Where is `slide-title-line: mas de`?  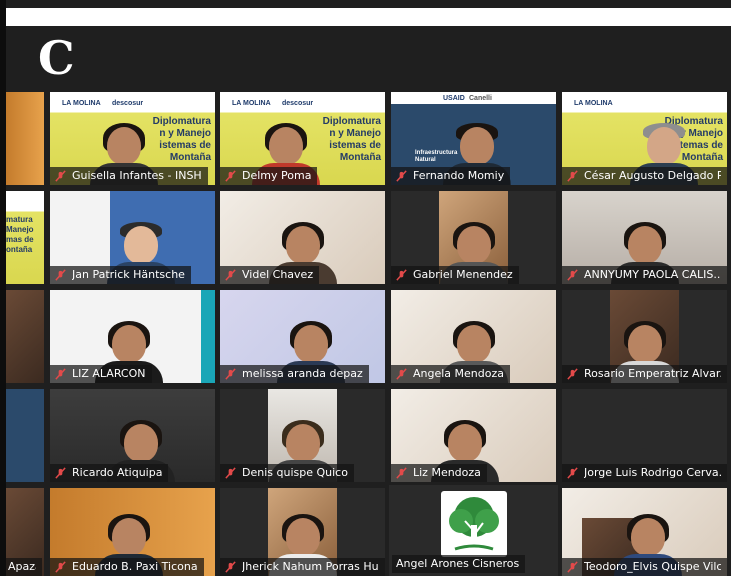 slide-title-line: mas de is located at coordinates (20, 239).